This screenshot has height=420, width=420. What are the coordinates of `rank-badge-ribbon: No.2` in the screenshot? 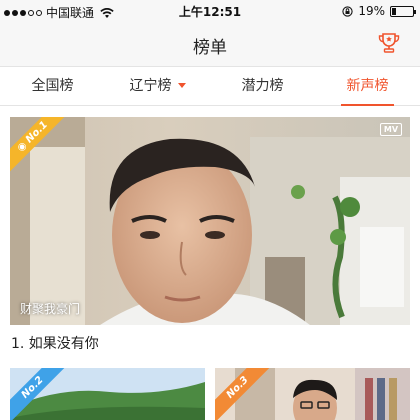 It's located at (40, 394).